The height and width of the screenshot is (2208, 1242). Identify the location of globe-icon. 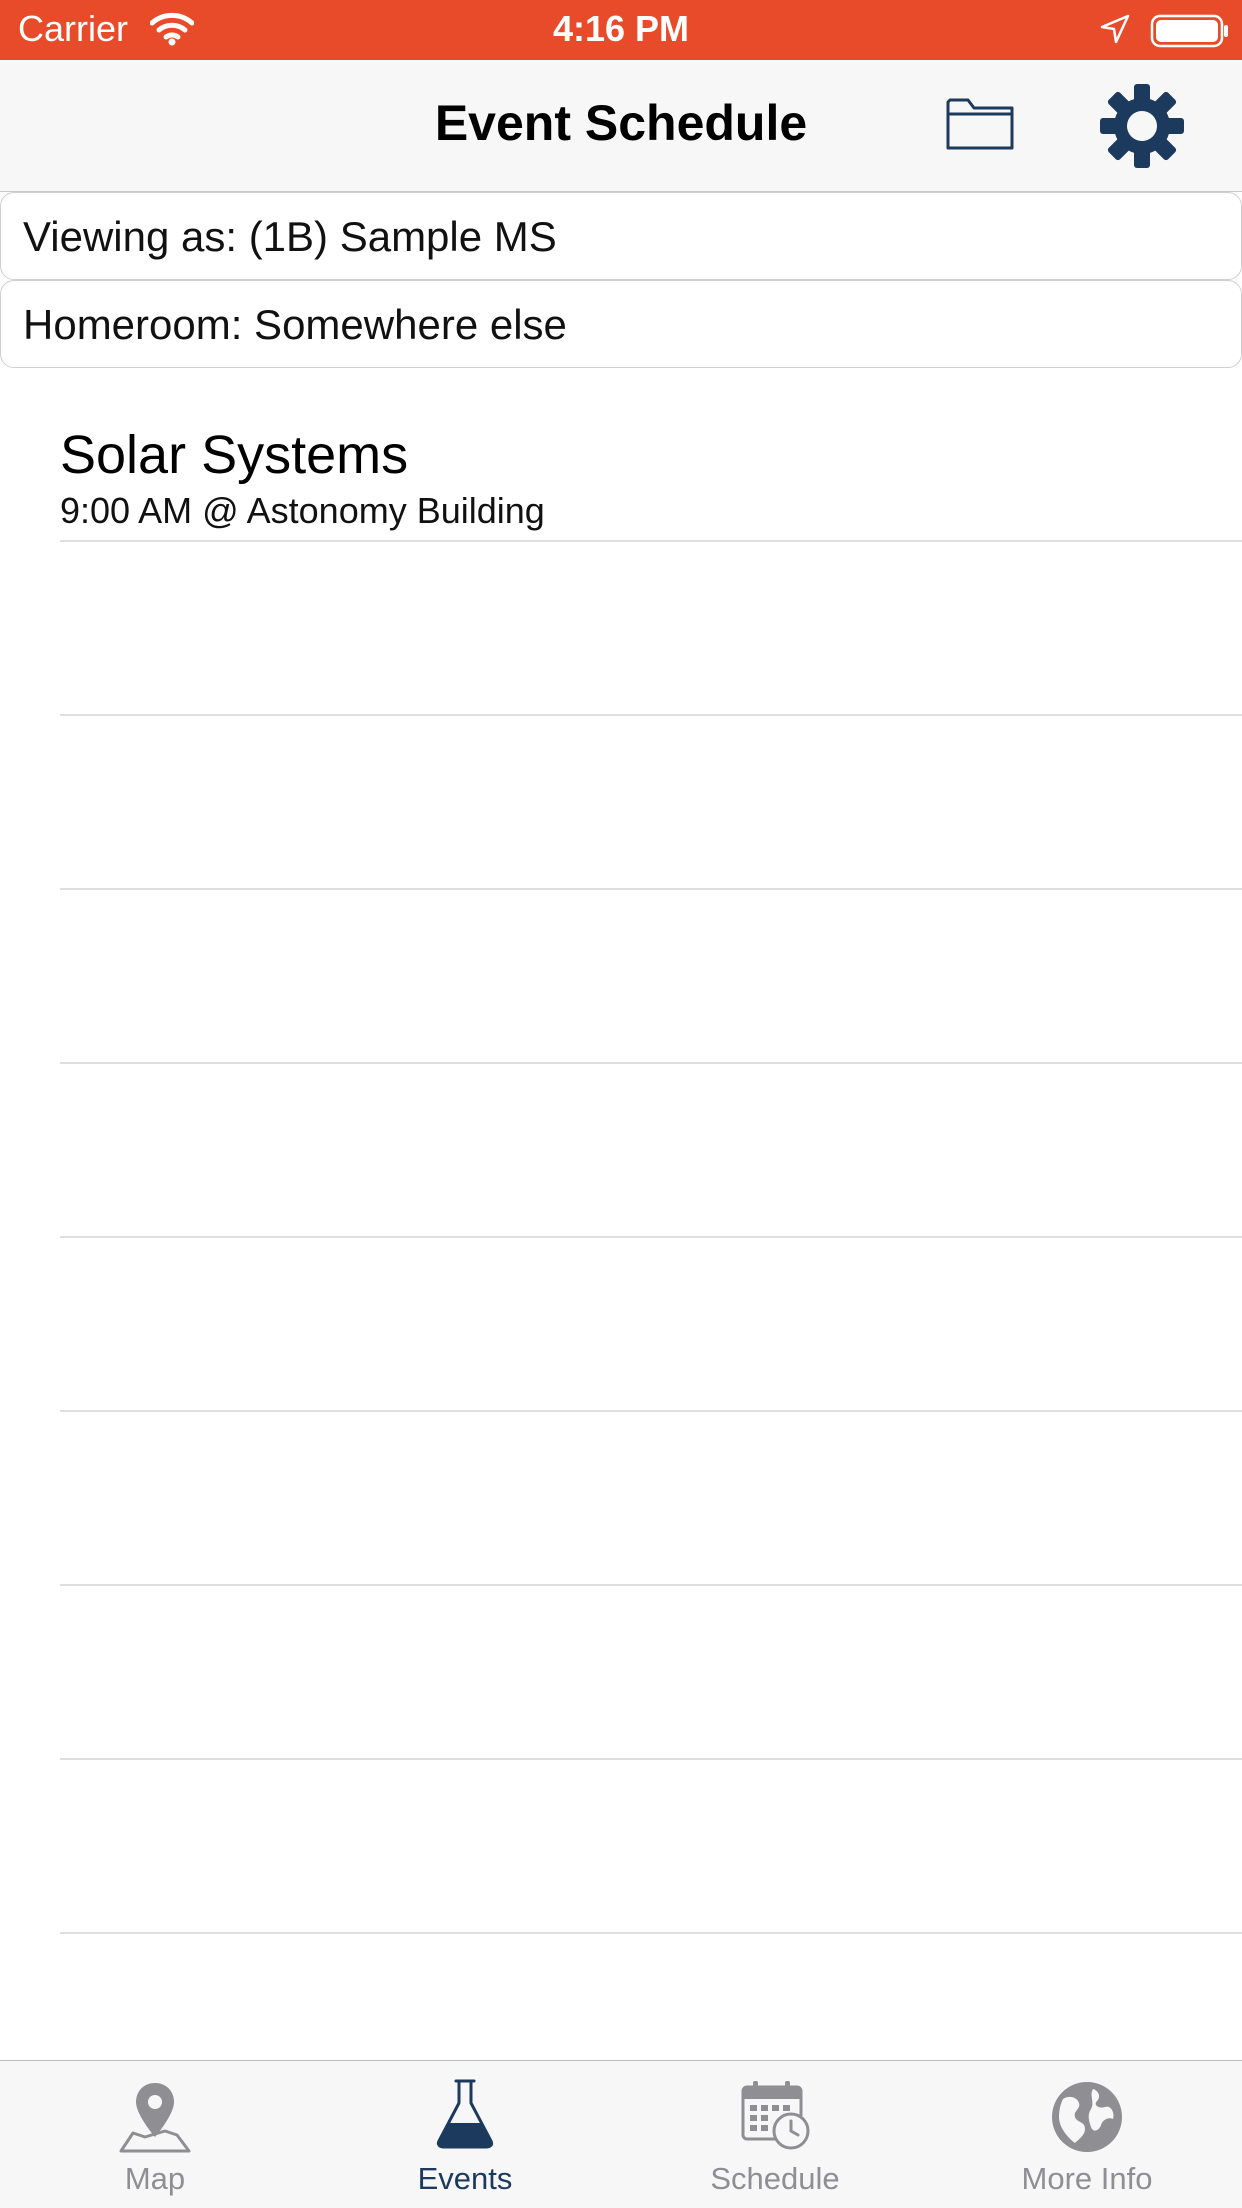
(1087, 2119).